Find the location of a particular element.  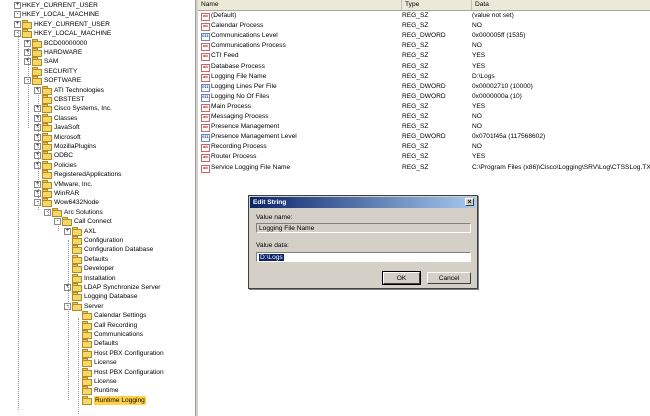

tree-node-label: MozillaPlugins is located at coordinates (75, 146).